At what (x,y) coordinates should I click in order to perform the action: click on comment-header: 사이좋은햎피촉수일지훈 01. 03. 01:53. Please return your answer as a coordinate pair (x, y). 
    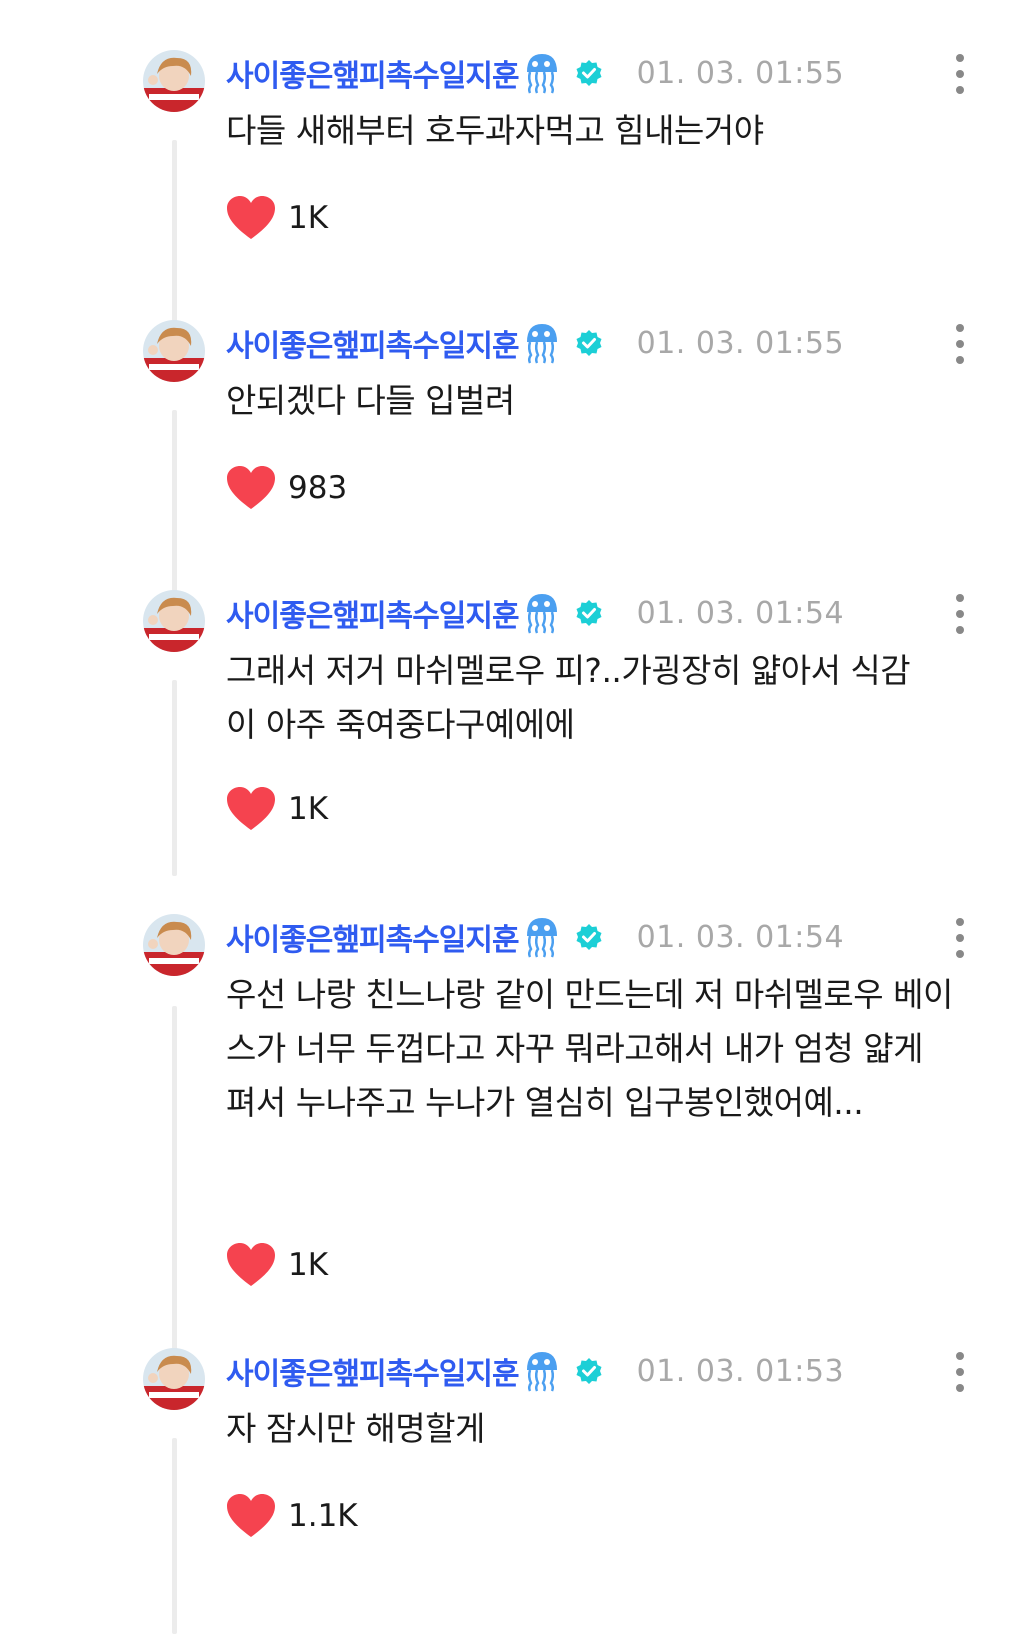
    Looking at the image, I should click on (535, 1371).